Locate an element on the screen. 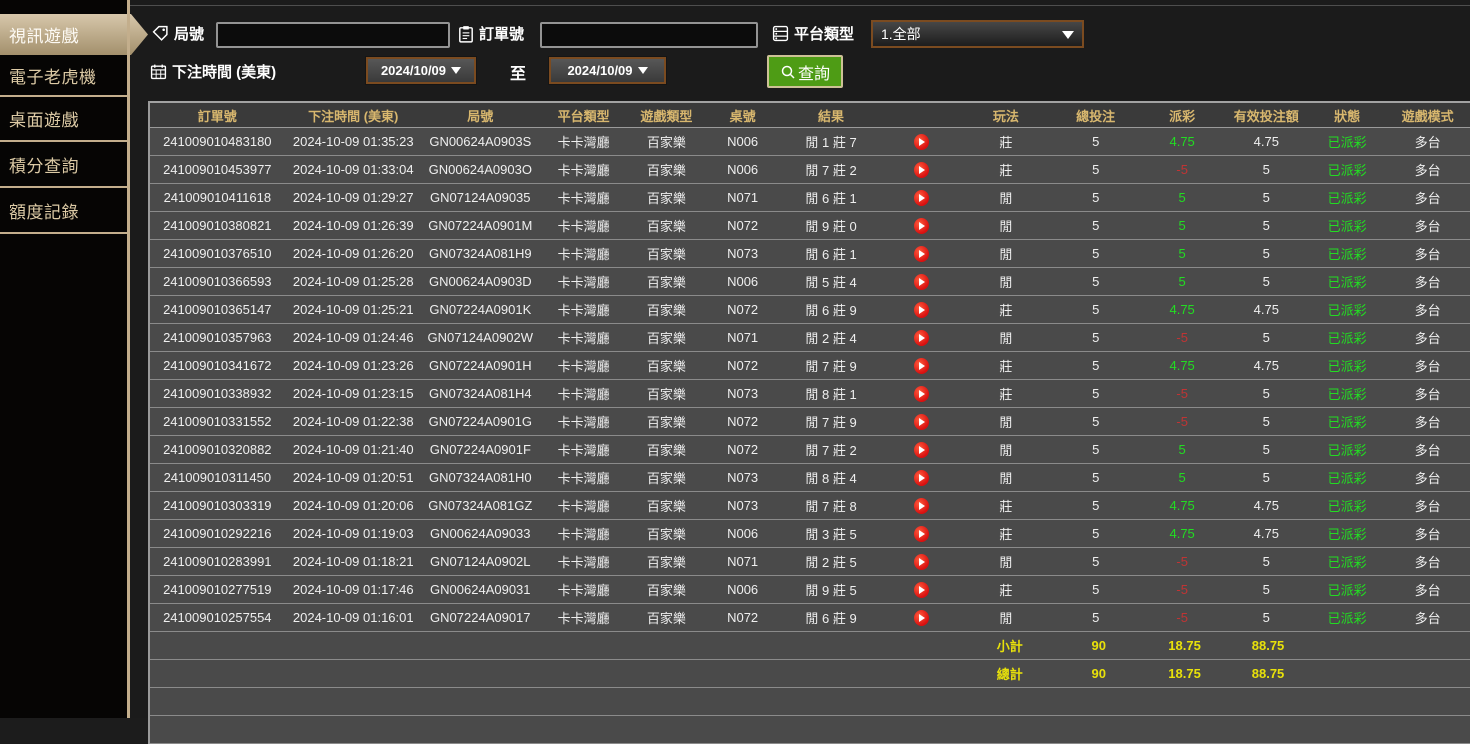  cell-order-no: 241009010453977 is located at coordinates (217, 169).